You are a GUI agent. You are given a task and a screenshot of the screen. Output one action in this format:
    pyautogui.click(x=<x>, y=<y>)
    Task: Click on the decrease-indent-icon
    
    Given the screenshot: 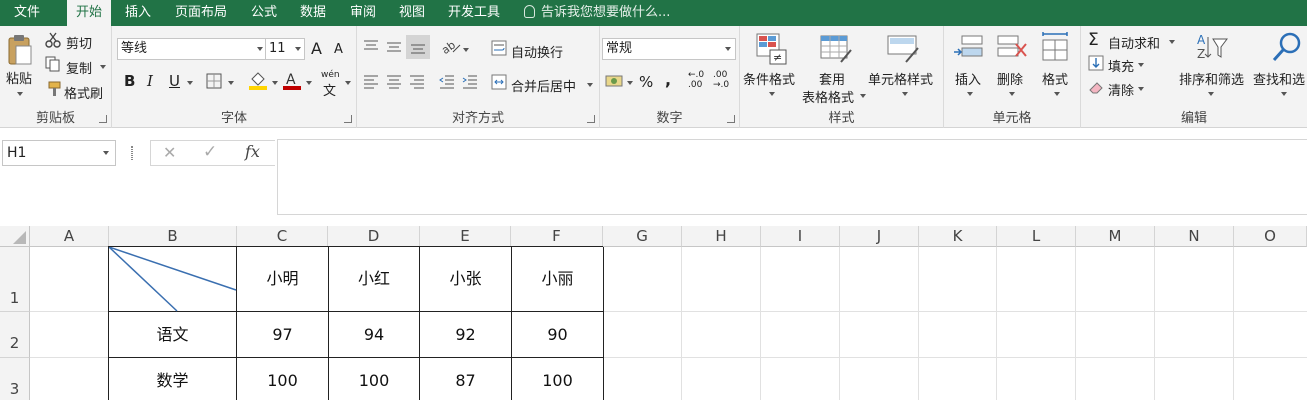 What is the action you would take?
    pyautogui.click(x=447, y=84)
    